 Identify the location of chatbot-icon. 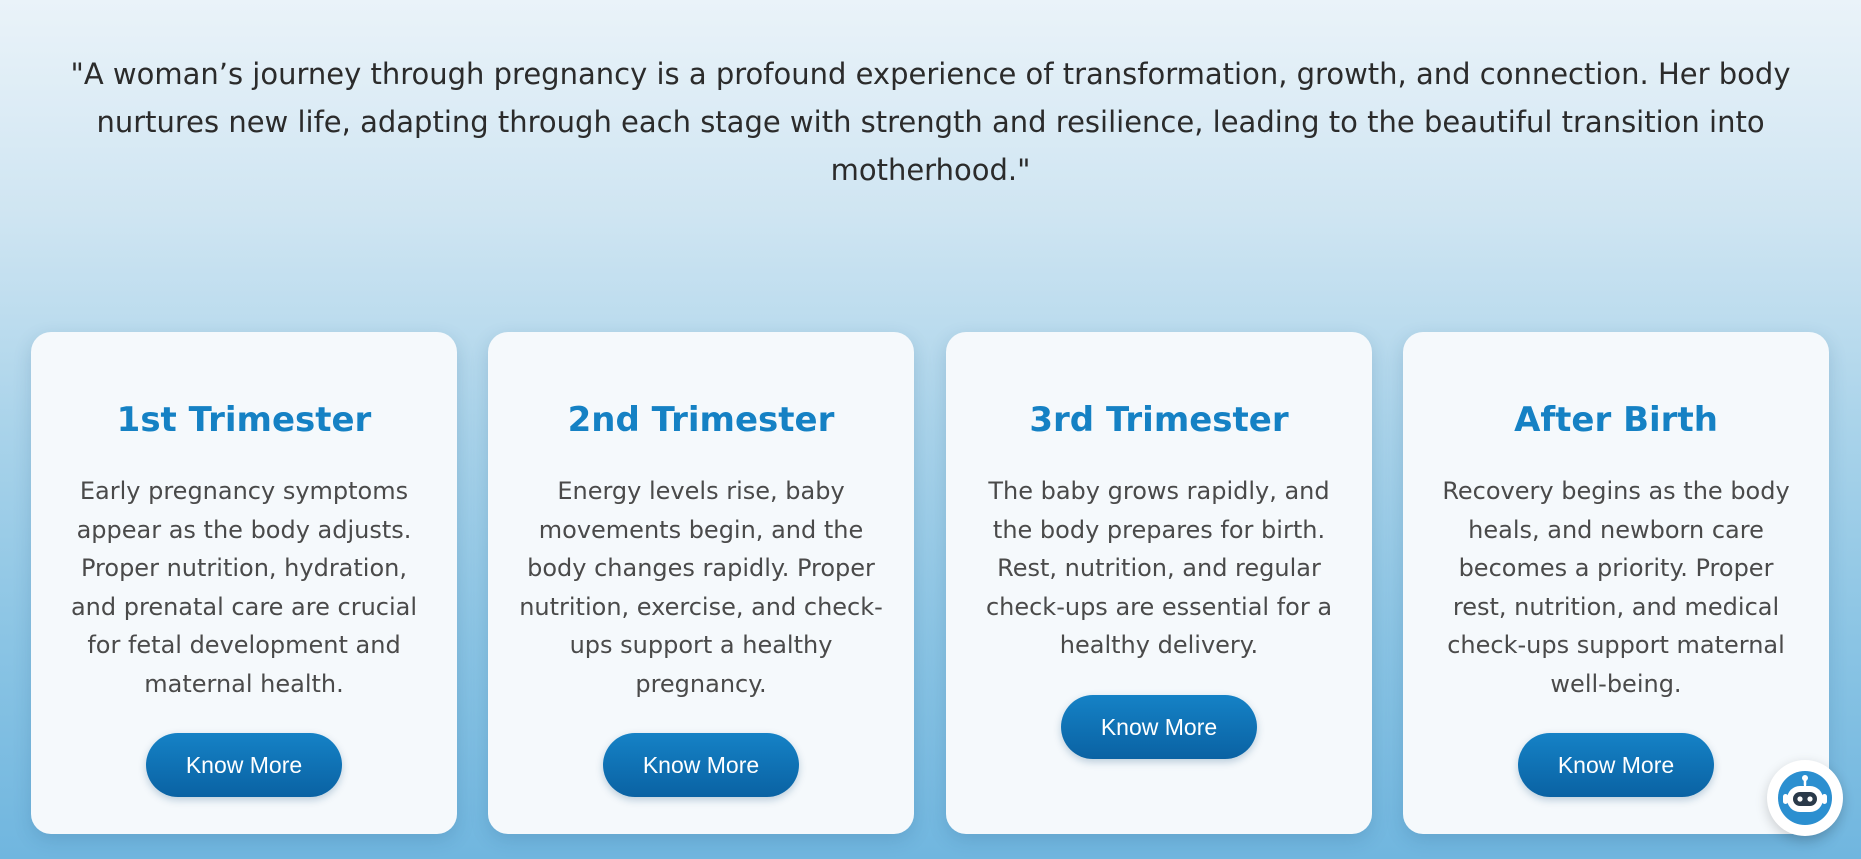
(1805, 798).